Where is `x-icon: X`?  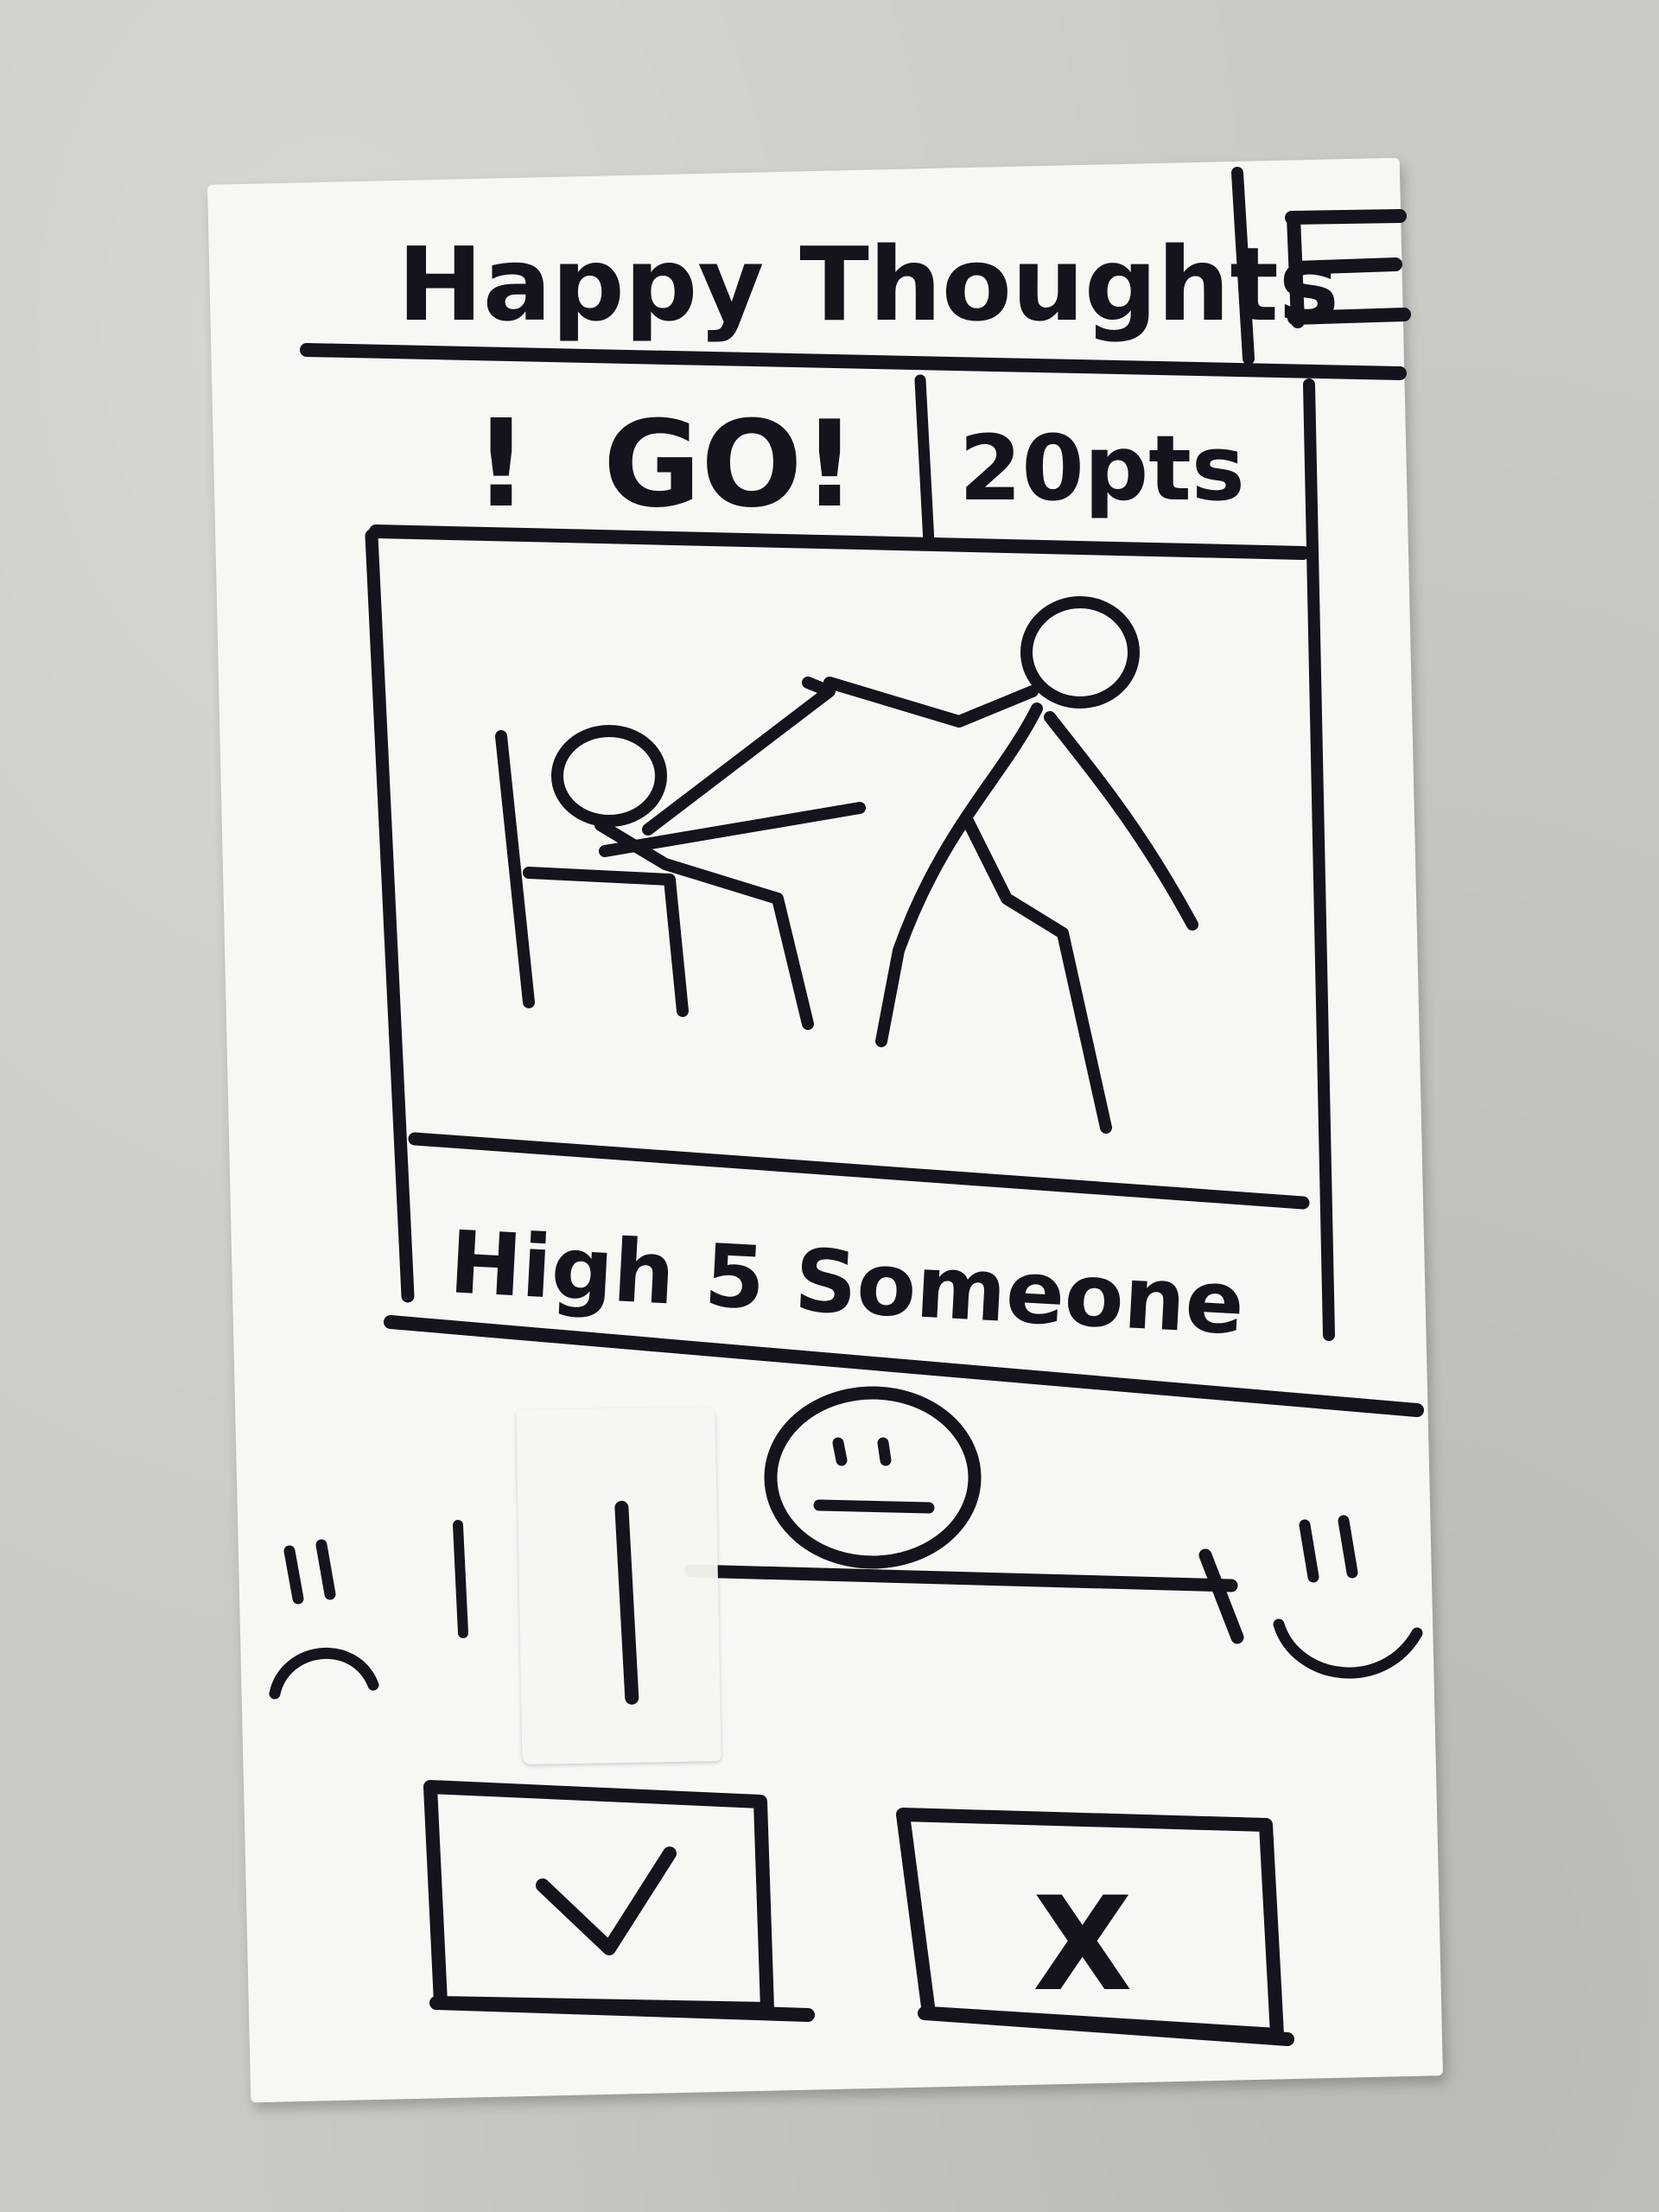
x-icon: X is located at coordinates (1083, 1945).